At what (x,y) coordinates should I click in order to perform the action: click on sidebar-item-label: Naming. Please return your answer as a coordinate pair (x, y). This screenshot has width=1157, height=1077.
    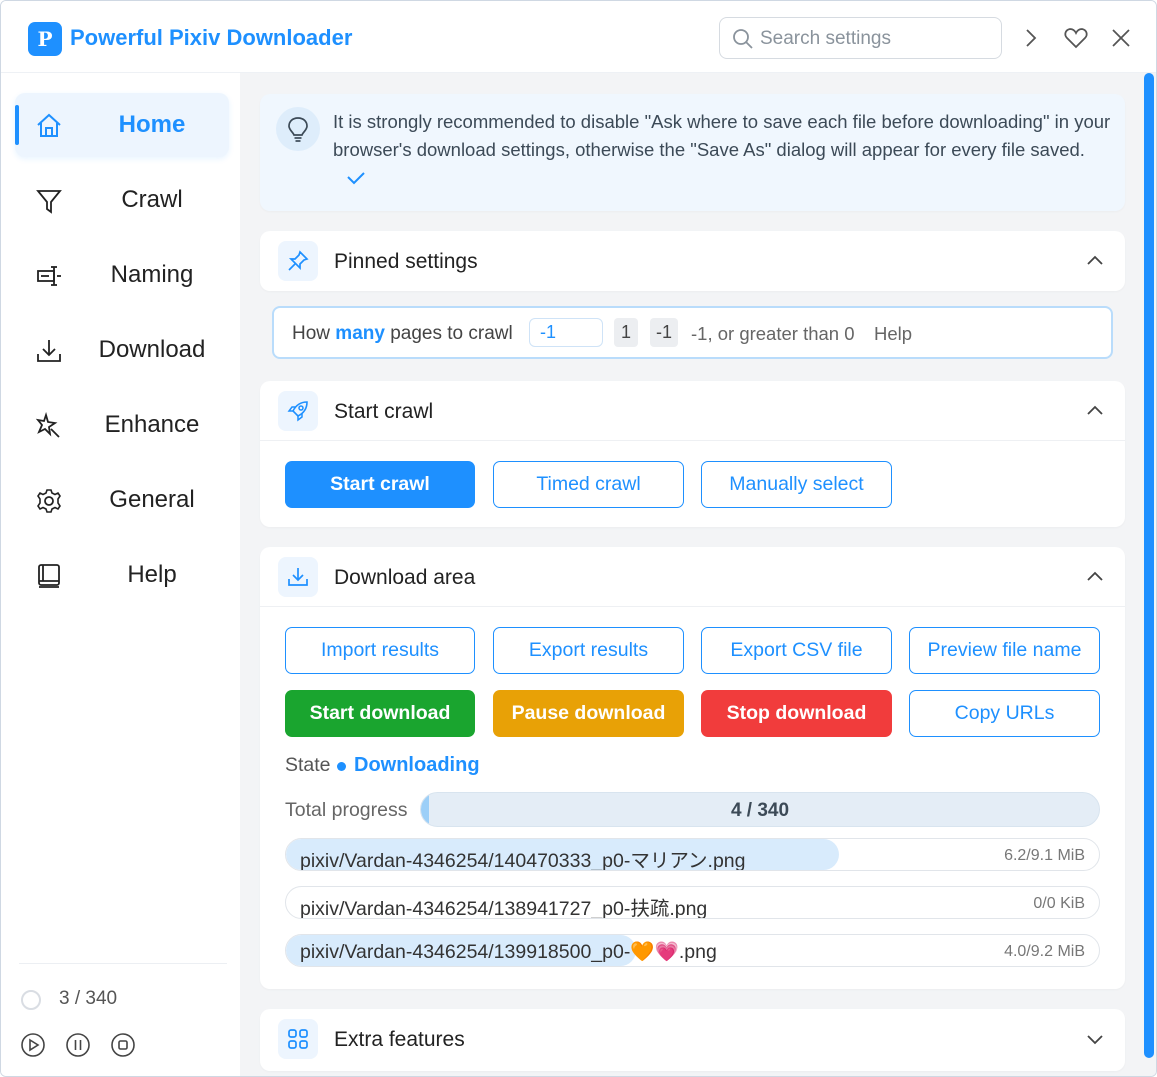
    Looking at the image, I should click on (152, 274).